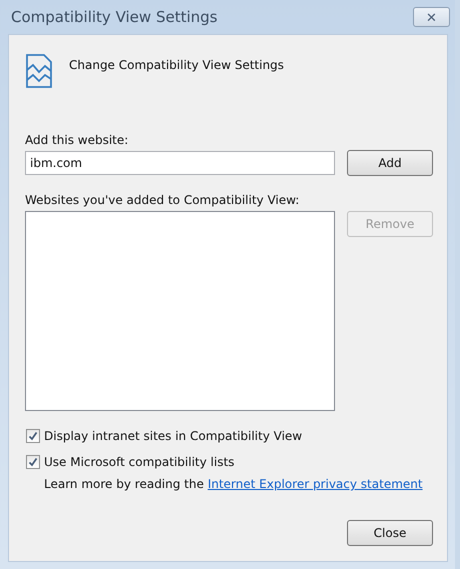  I want to click on add-button: Add, so click(390, 163).